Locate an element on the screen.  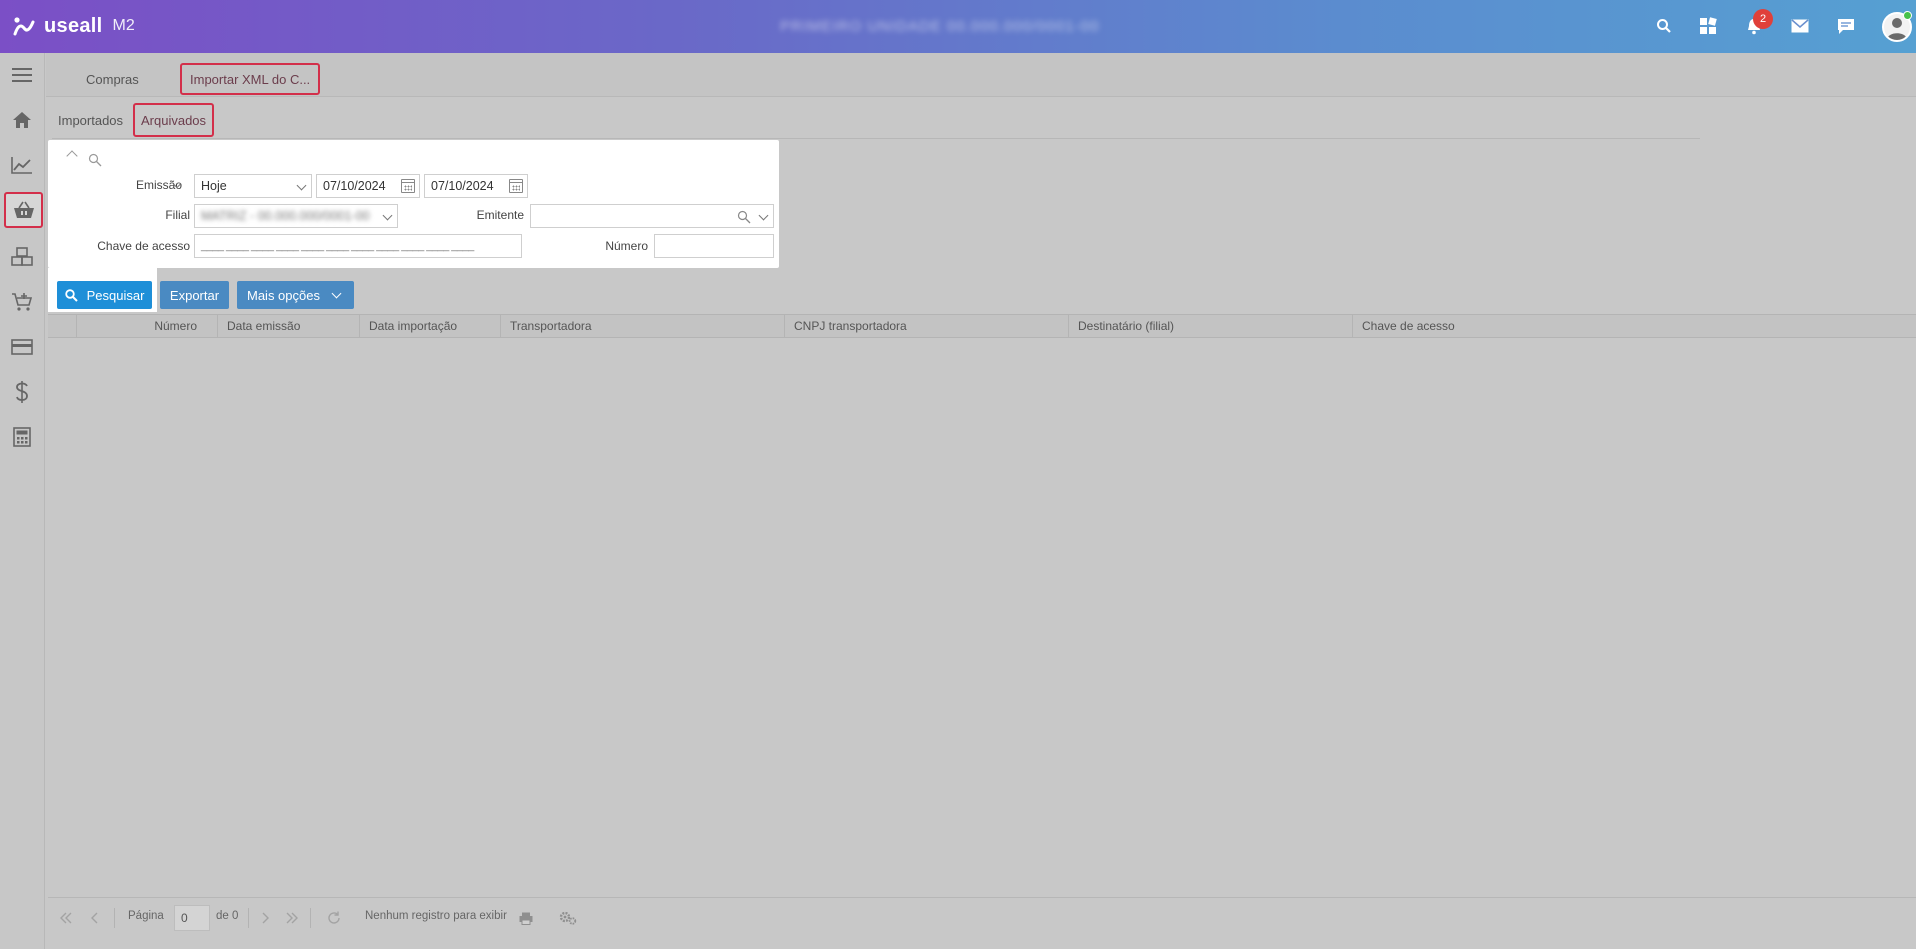
basket-icon is located at coordinates (23, 210).